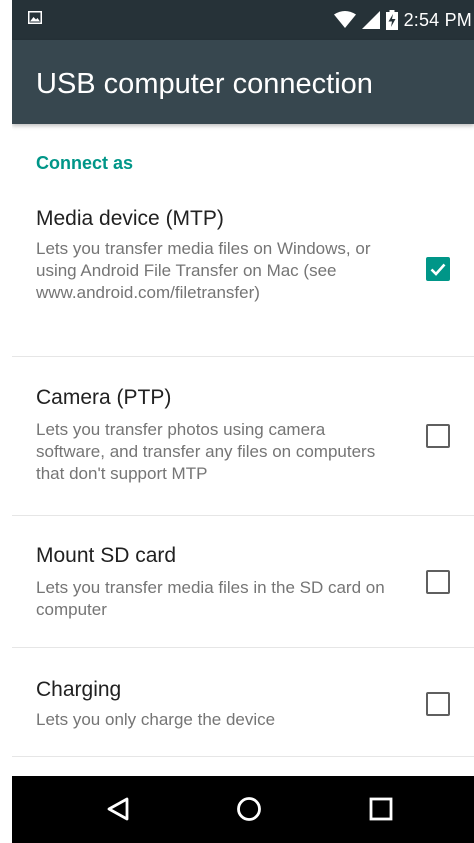 The height and width of the screenshot is (843, 474). What do you see at coordinates (156, 719) in the screenshot?
I see `option-description: Lets you only charge the device` at bounding box center [156, 719].